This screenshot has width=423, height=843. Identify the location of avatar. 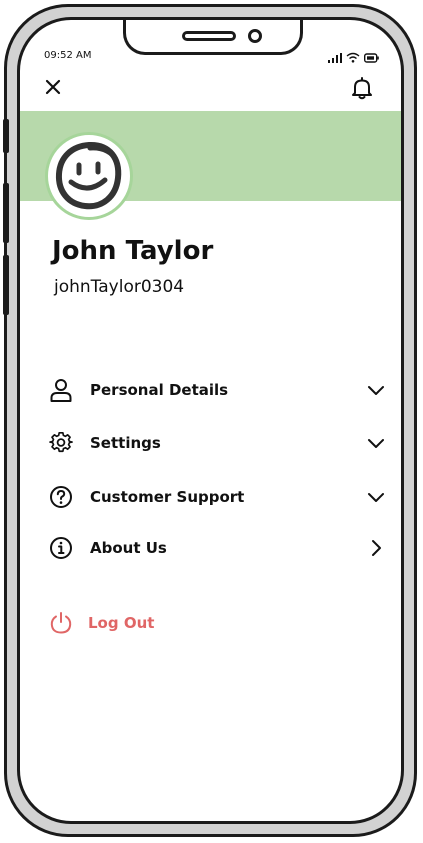
(89, 176).